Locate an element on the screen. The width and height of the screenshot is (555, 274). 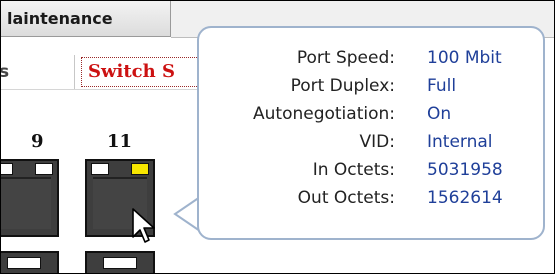
tooltip-value: 1562614 is located at coordinates (465, 198).